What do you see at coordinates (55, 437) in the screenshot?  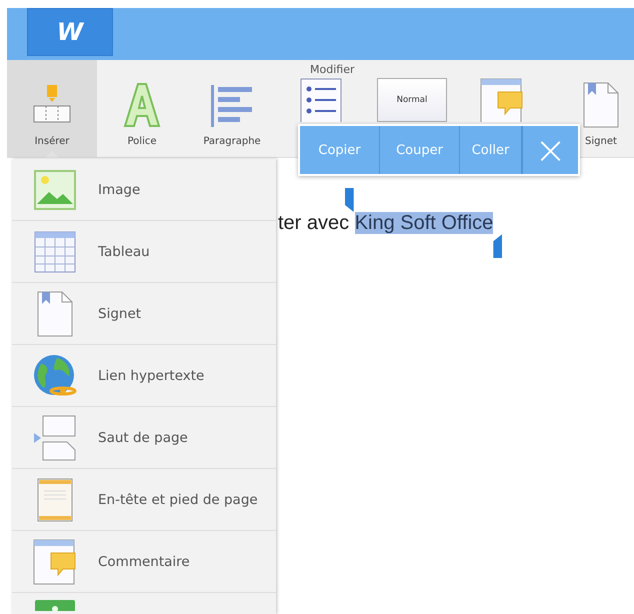 I see `page-break-icon` at bounding box center [55, 437].